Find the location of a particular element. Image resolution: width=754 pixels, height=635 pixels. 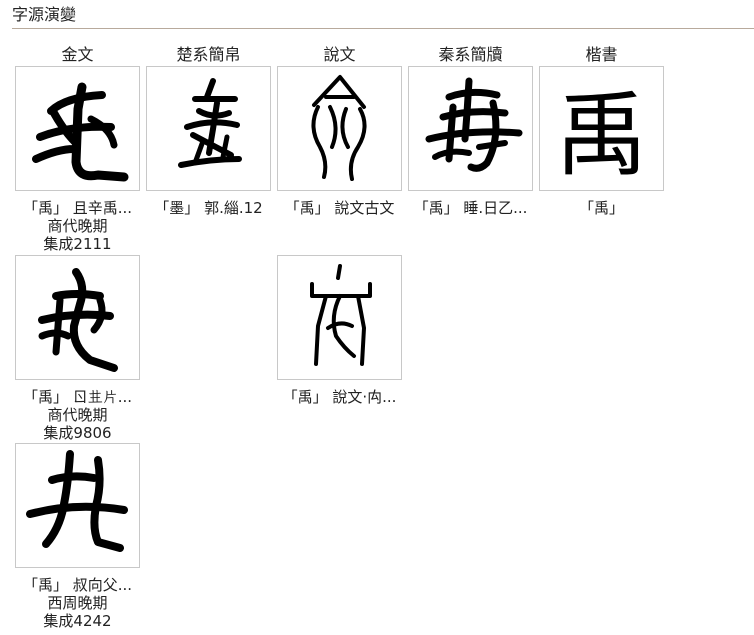

kaishu-glyph-icon: 禹 is located at coordinates (601, 135).